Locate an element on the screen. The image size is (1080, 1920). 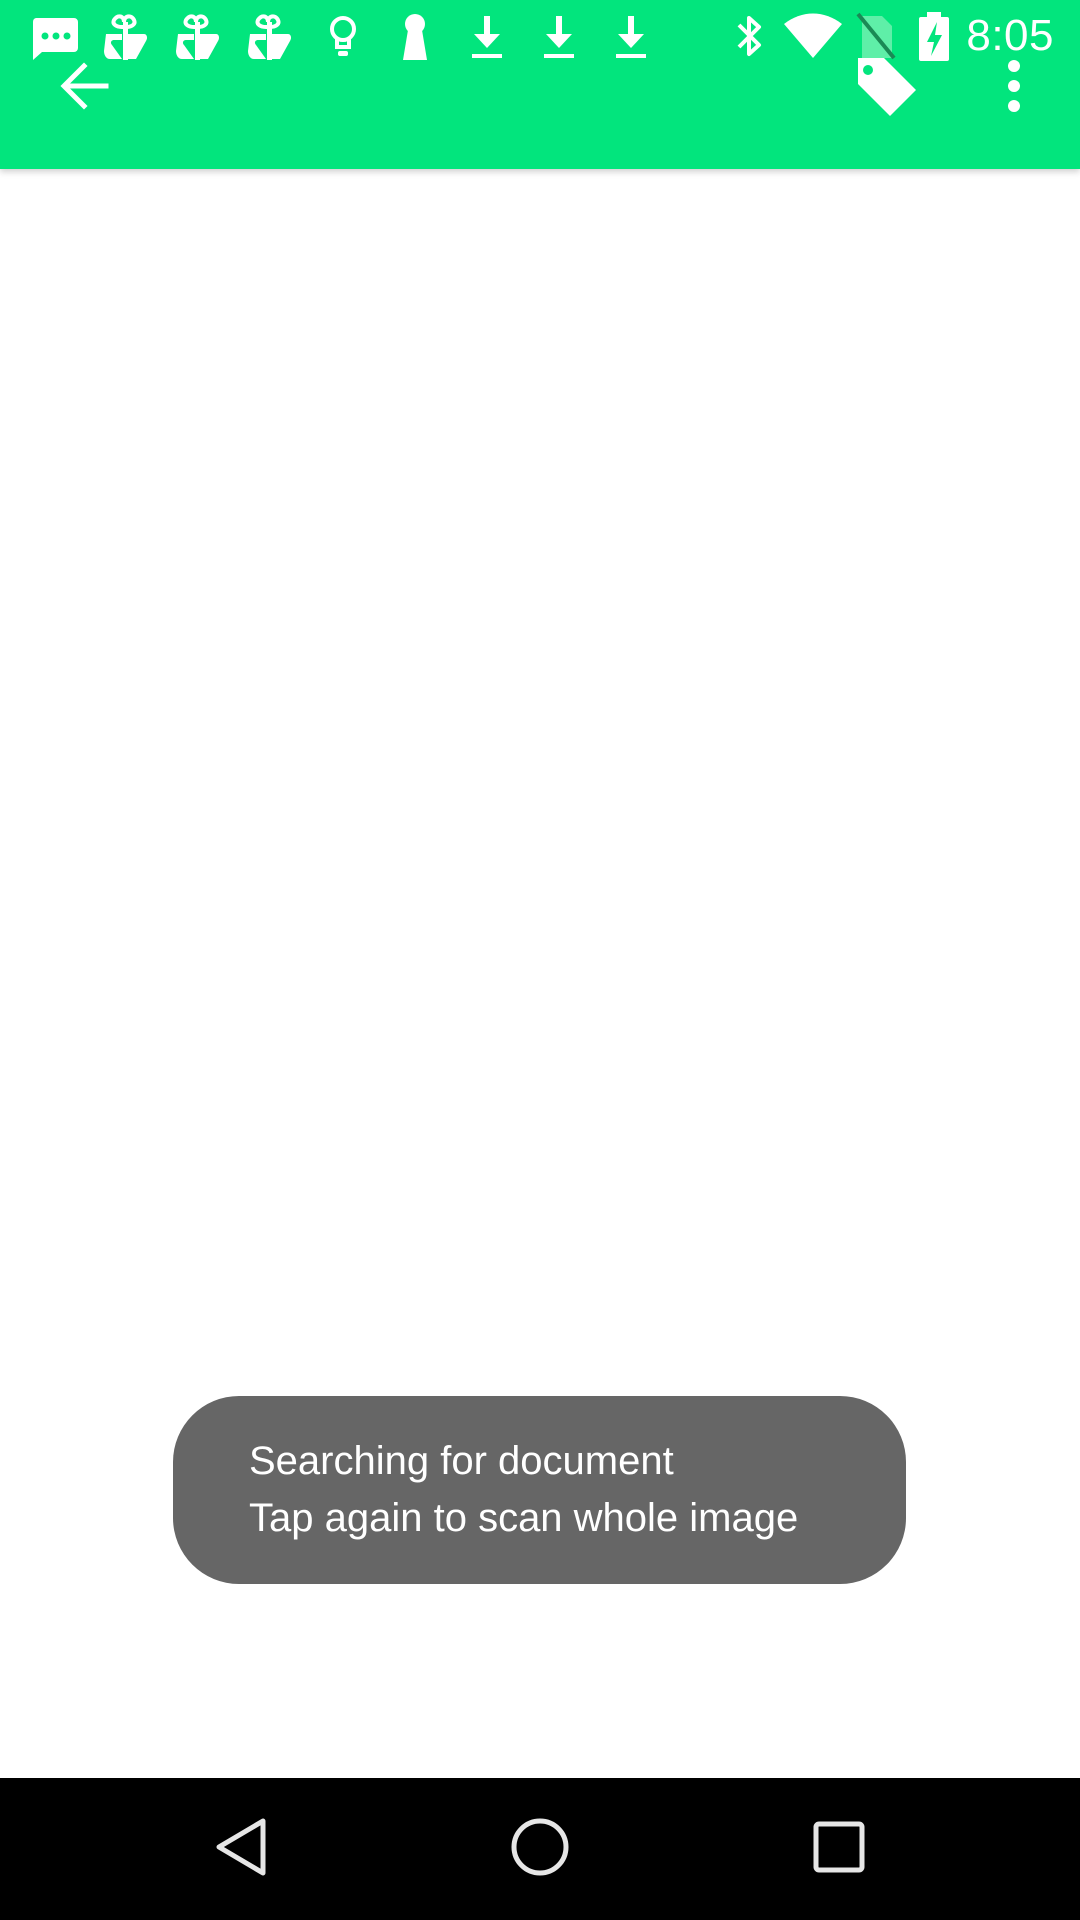
tag-button is located at coordinates (886, 86).